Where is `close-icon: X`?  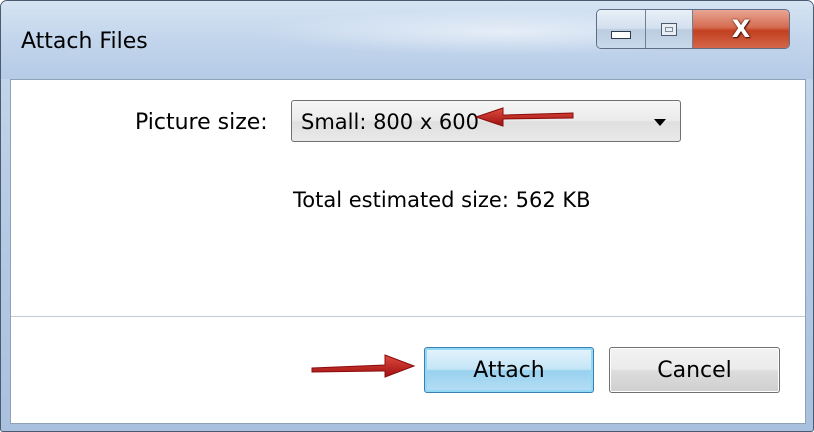 close-icon: X is located at coordinates (741, 29).